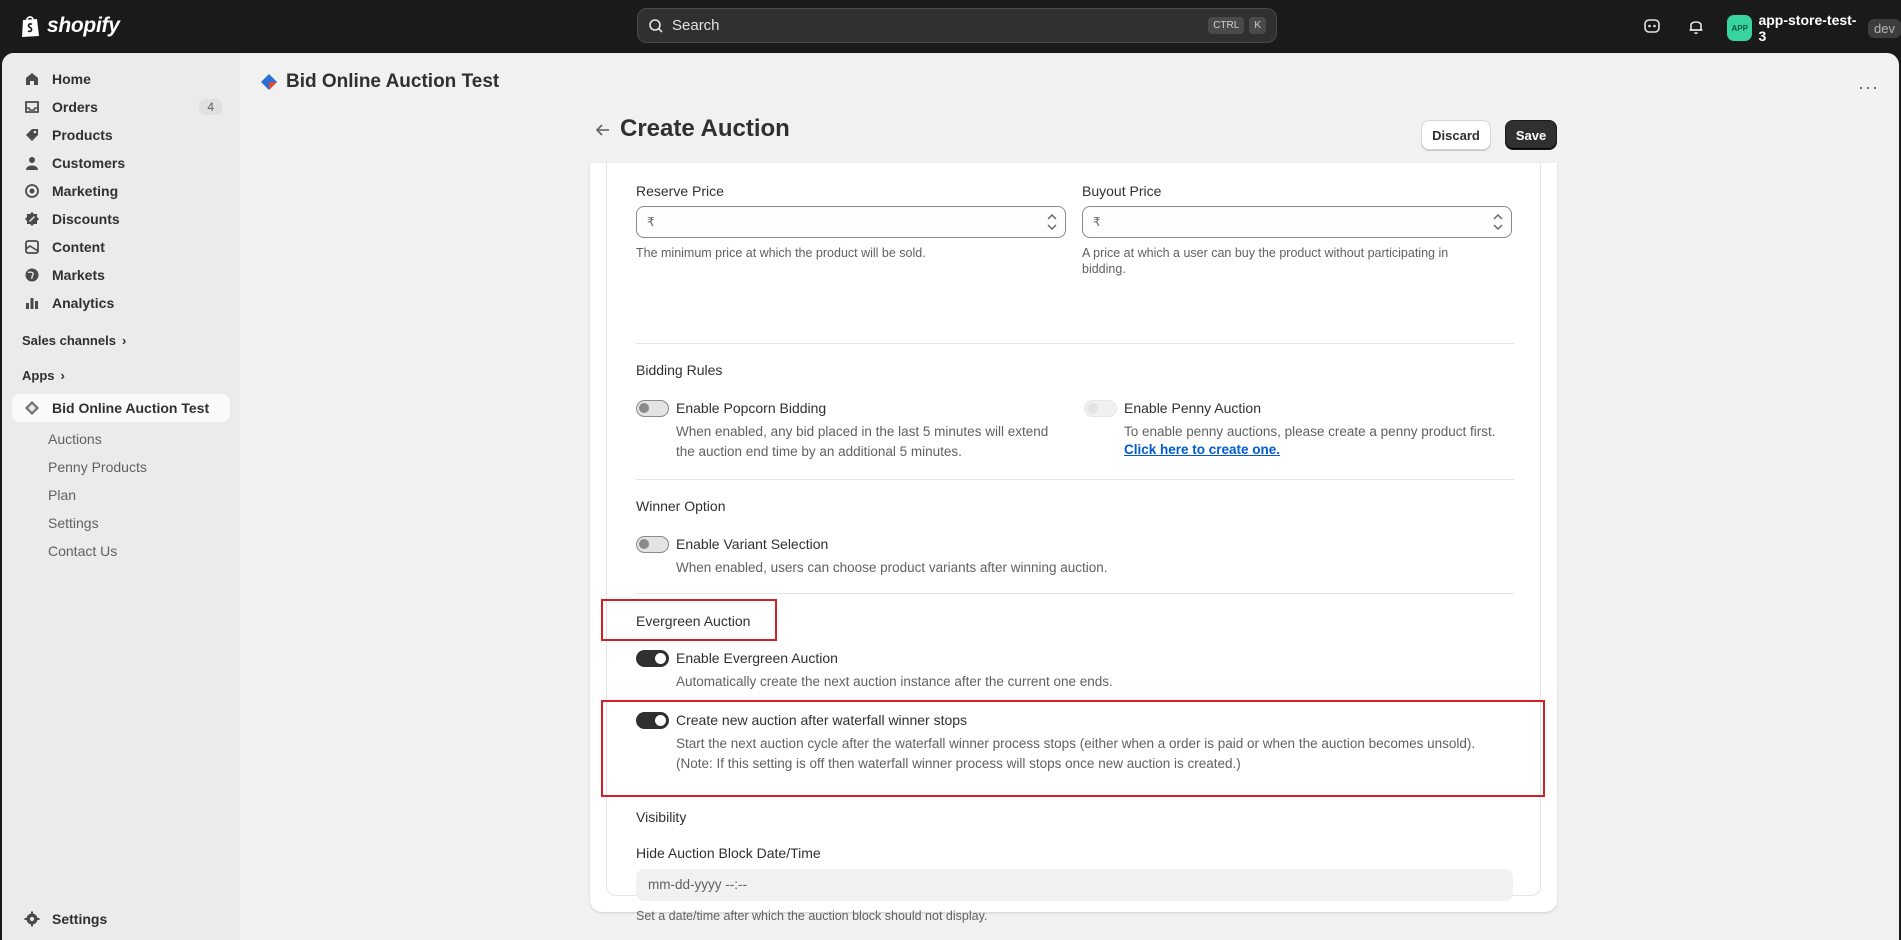  I want to click on variant-selection-label: Enable Variant Selection, so click(752, 544).